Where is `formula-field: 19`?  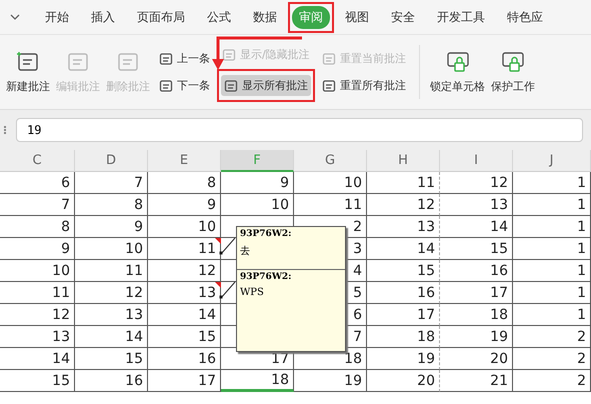 formula-field: 19 is located at coordinates (299, 130).